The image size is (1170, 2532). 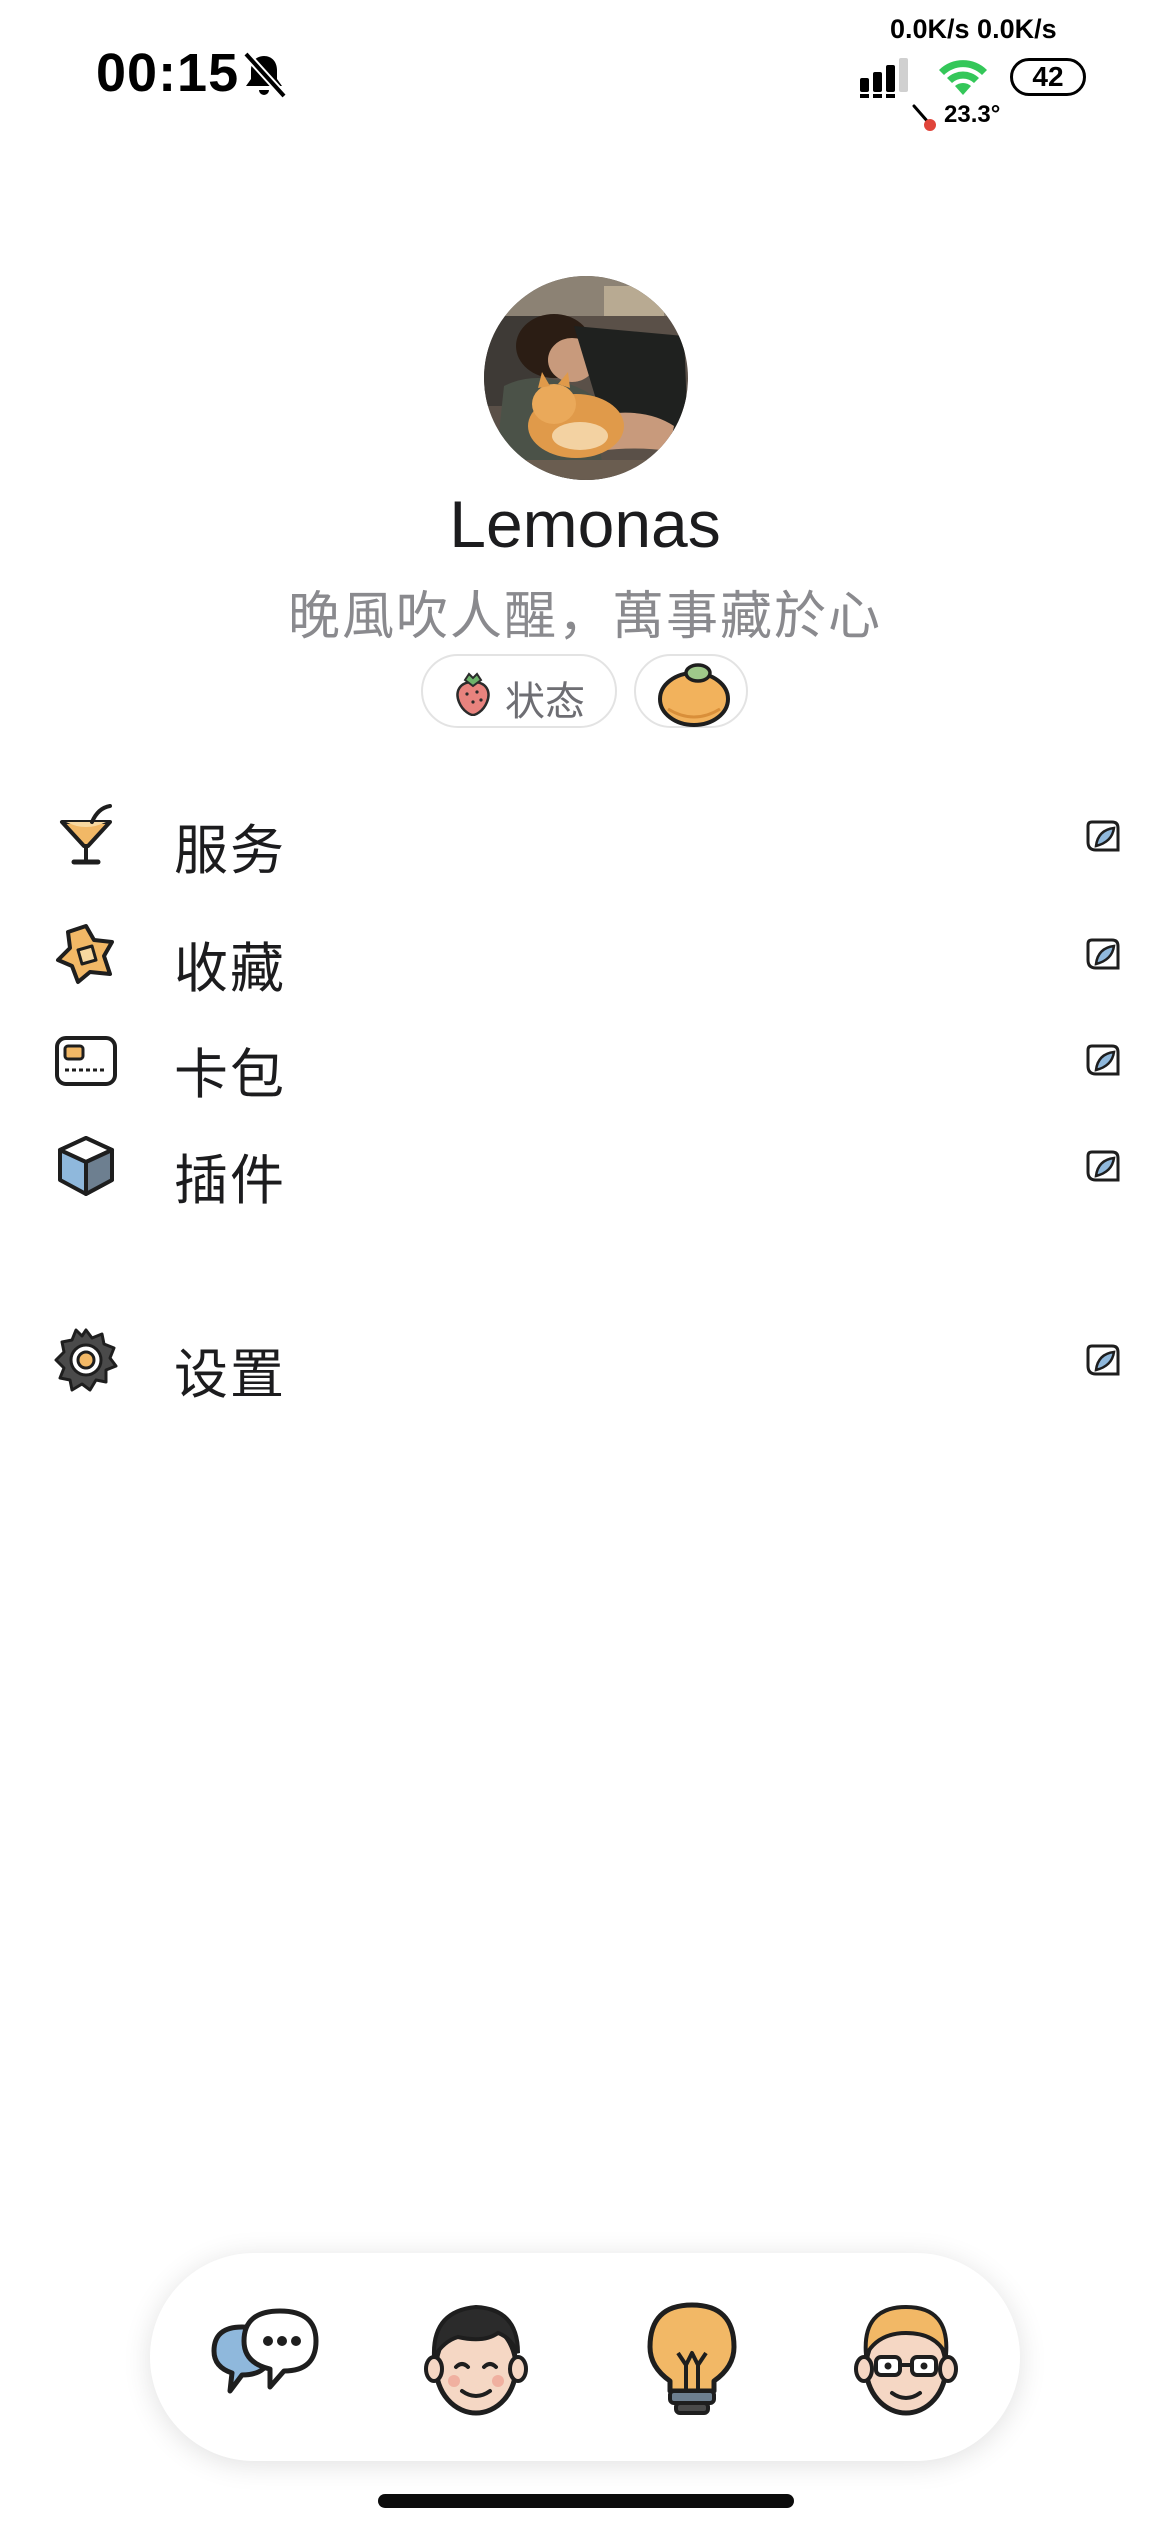 I want to click on avatar, so click(x=586, y=378).